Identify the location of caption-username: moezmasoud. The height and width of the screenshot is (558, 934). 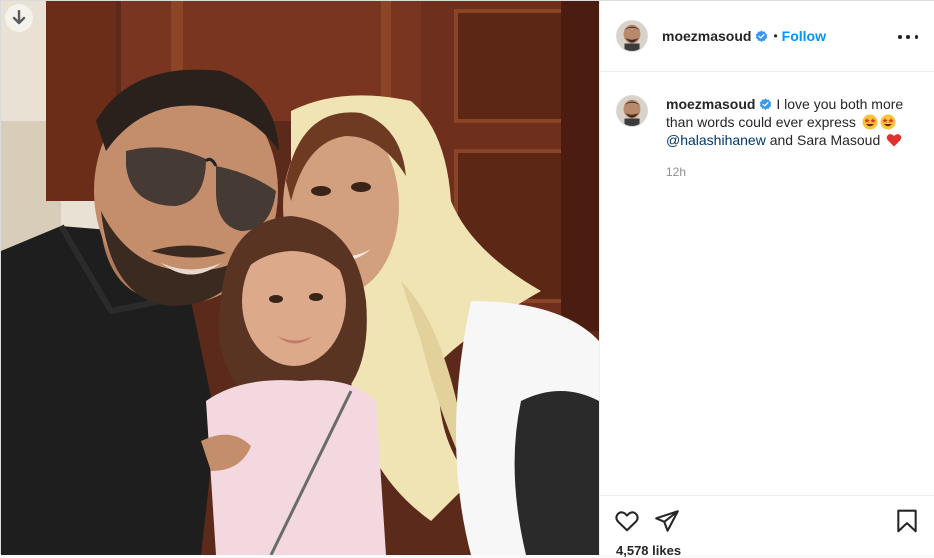
(710, 104).